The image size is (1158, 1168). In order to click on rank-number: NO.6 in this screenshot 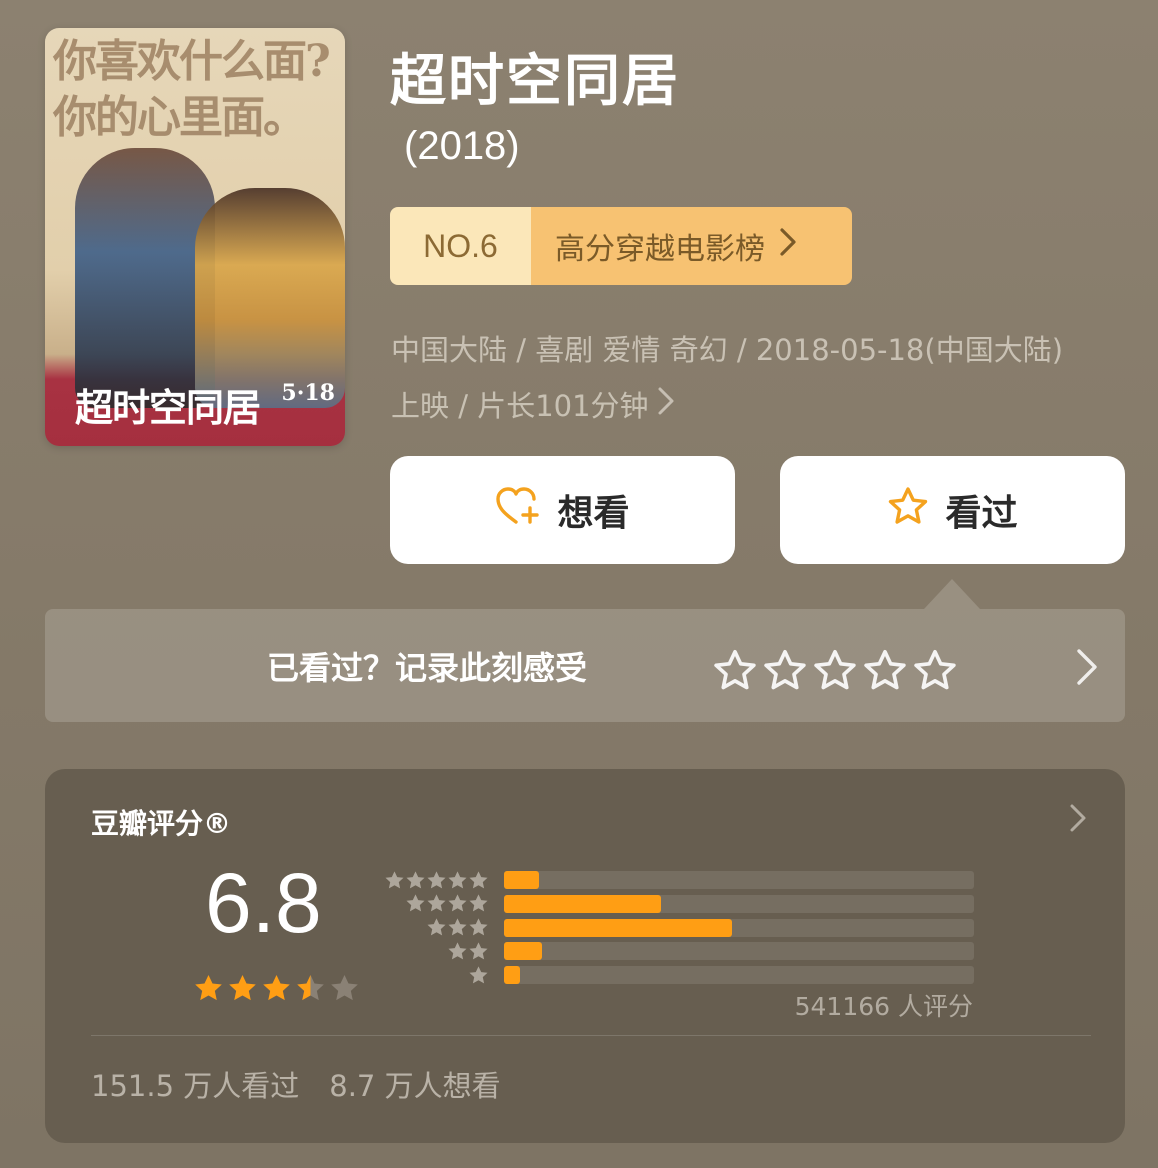, I will do `click(460, 246)`.